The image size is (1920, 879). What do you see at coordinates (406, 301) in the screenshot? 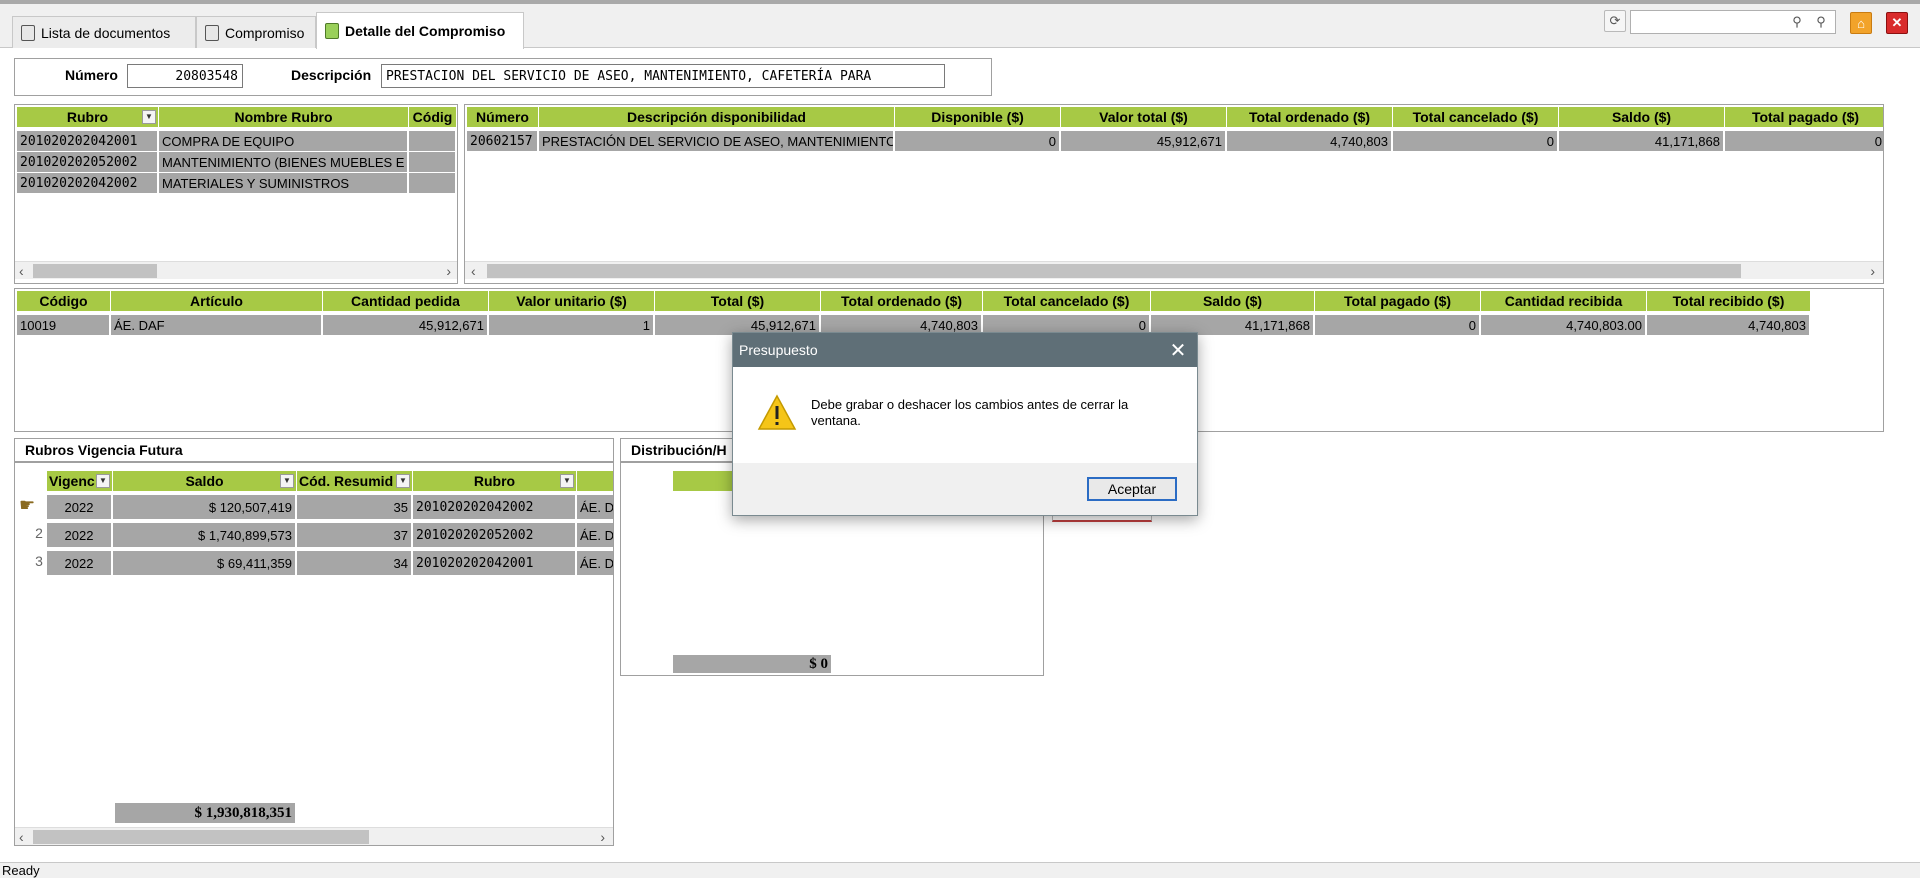
I see `col-cantidad-pedida: Cantidad pedida` at bounding box center [406, 301].